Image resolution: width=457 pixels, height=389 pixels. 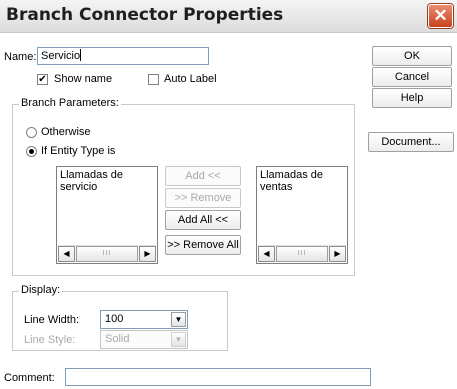 What do you see at coordinates (20, 57) in the screenshot?
I see `name-label: Name:` at bounding box center [20, 57].